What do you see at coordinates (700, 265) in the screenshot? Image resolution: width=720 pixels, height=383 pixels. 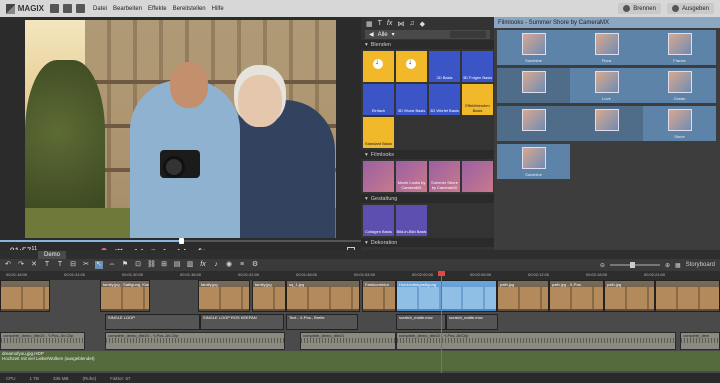 I see `storyboard-label: Storyboard` at bounding box center [700, 265].